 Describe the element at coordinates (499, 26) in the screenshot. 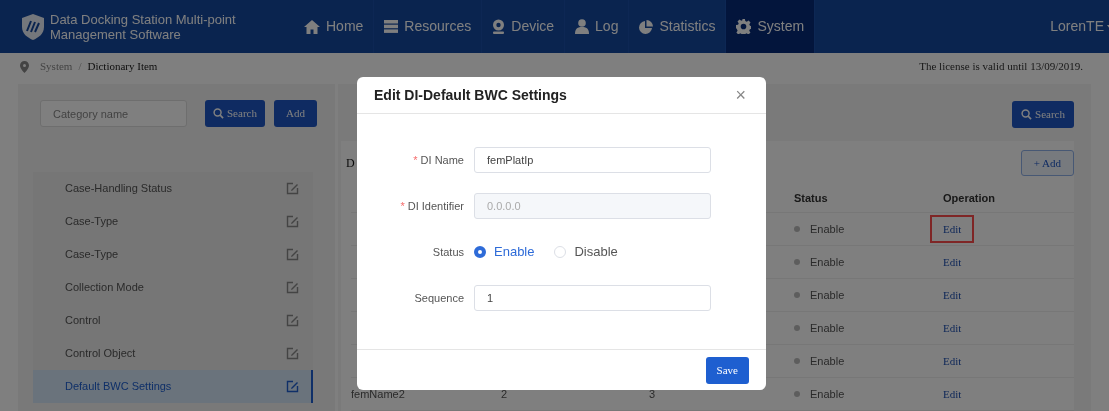

I see `webcam-icon` at that location.